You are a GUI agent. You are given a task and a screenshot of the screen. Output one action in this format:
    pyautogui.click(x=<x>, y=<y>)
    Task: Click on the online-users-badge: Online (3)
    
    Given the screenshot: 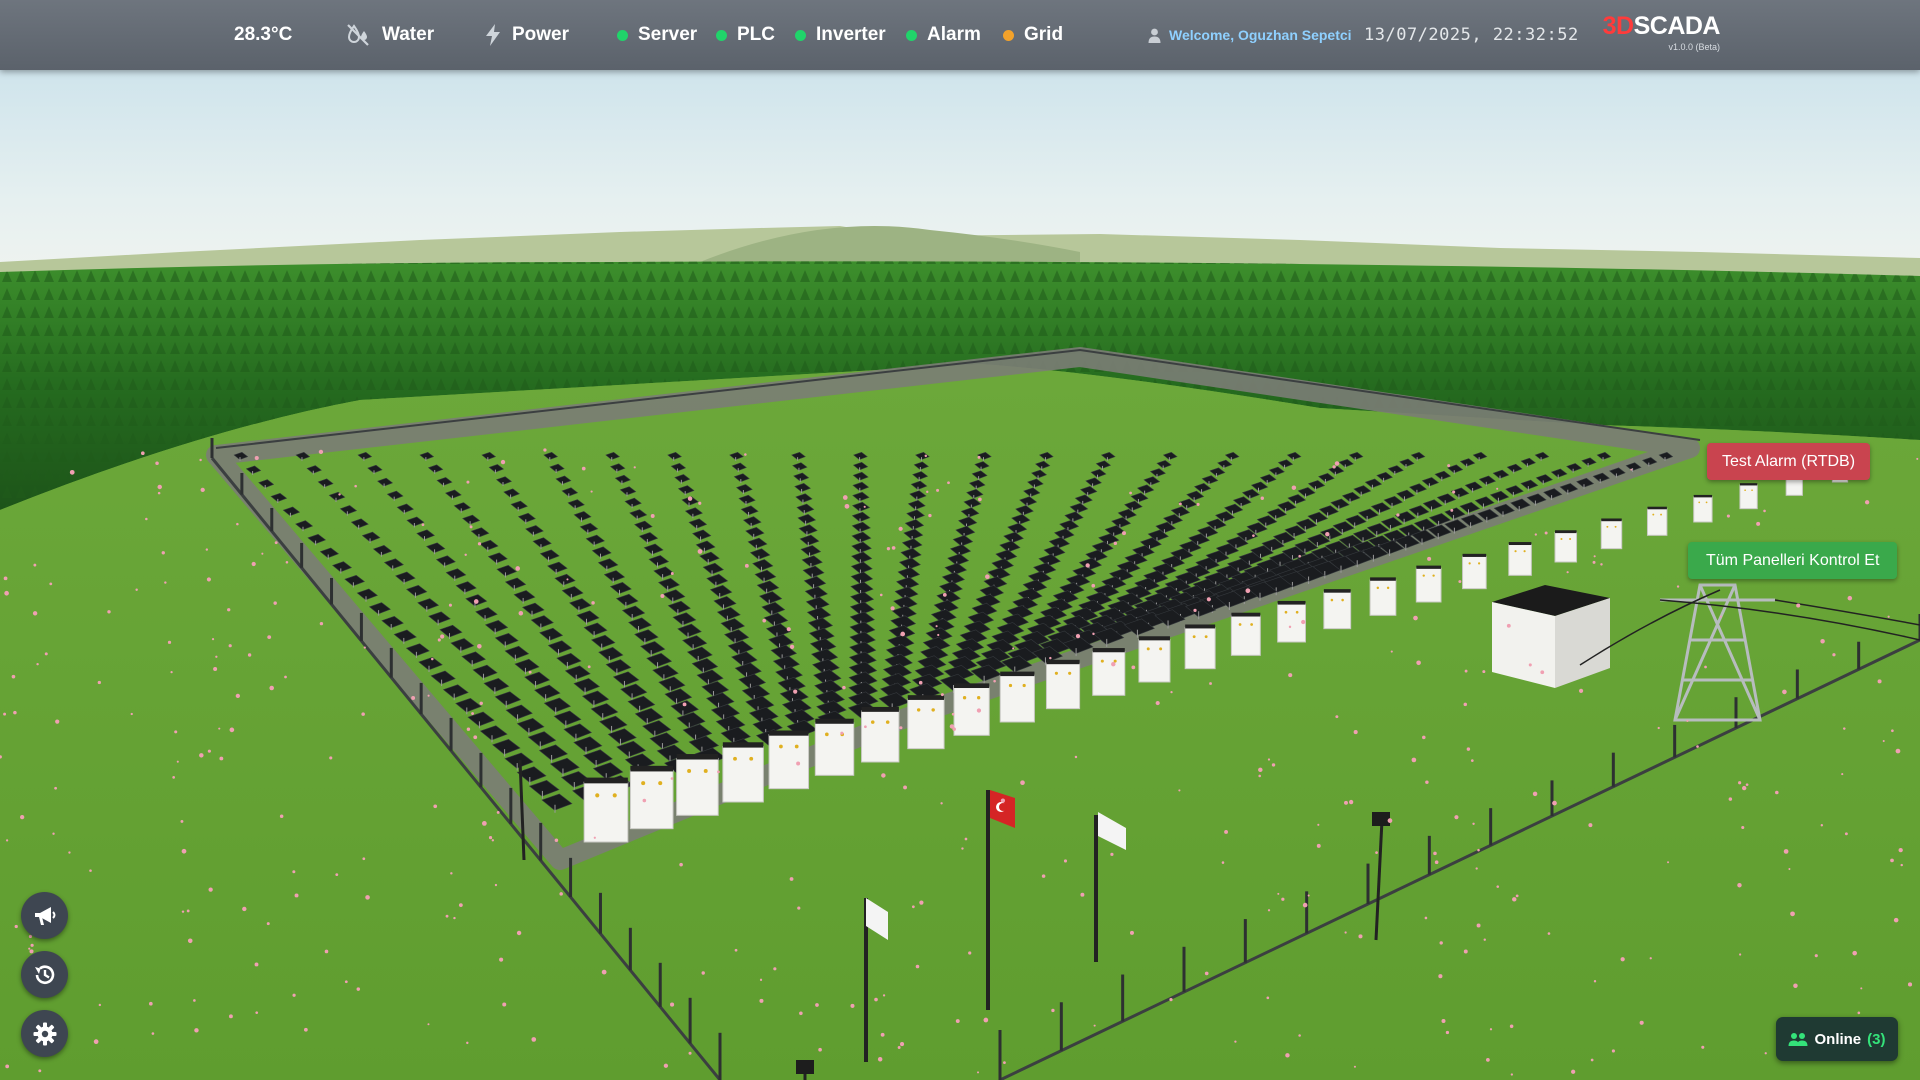 What is the action you would take?
    pyautogui.click(x=1837, y=1039)
    